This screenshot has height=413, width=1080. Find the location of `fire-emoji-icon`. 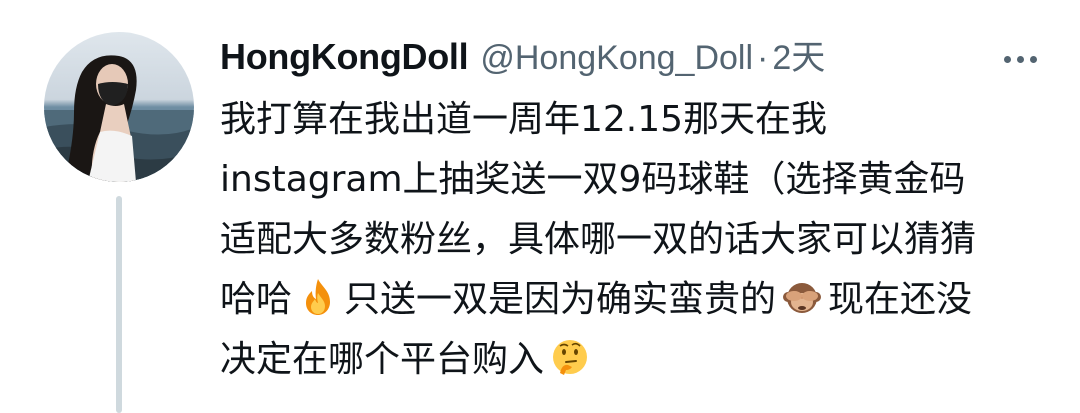

fire-emoji-icon is located at coordinates (318, 297).